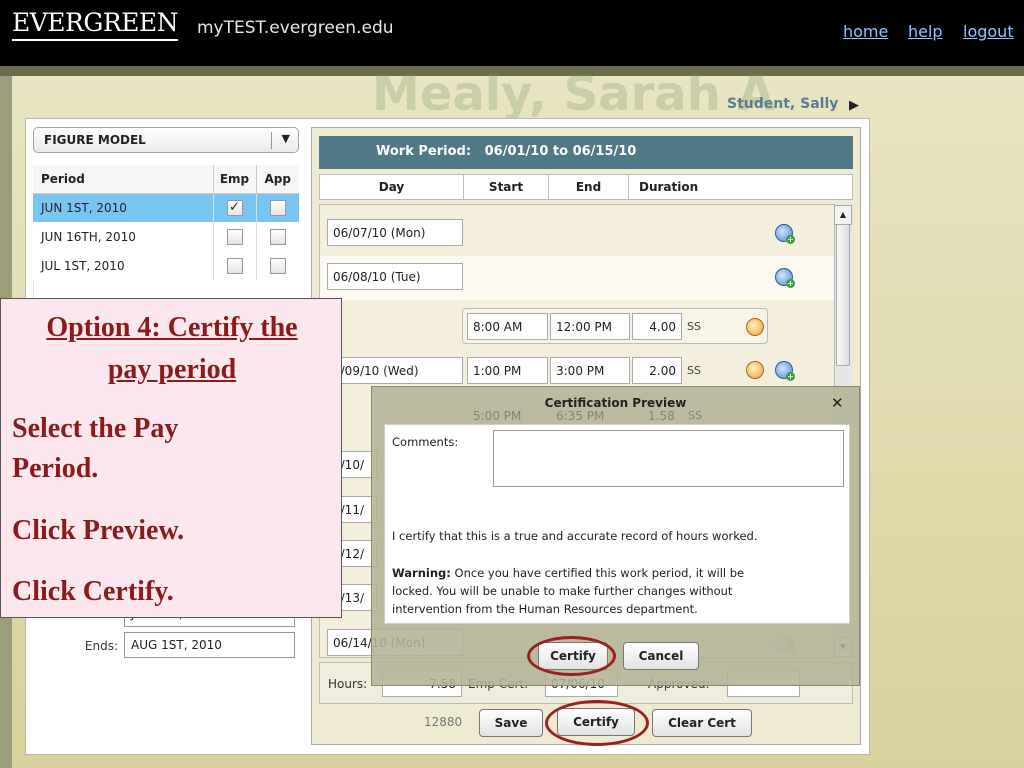 This screenshot has width=1024, height=768. I want to click on ends-field: AUG 1ST, 2010, so click(209, 645).